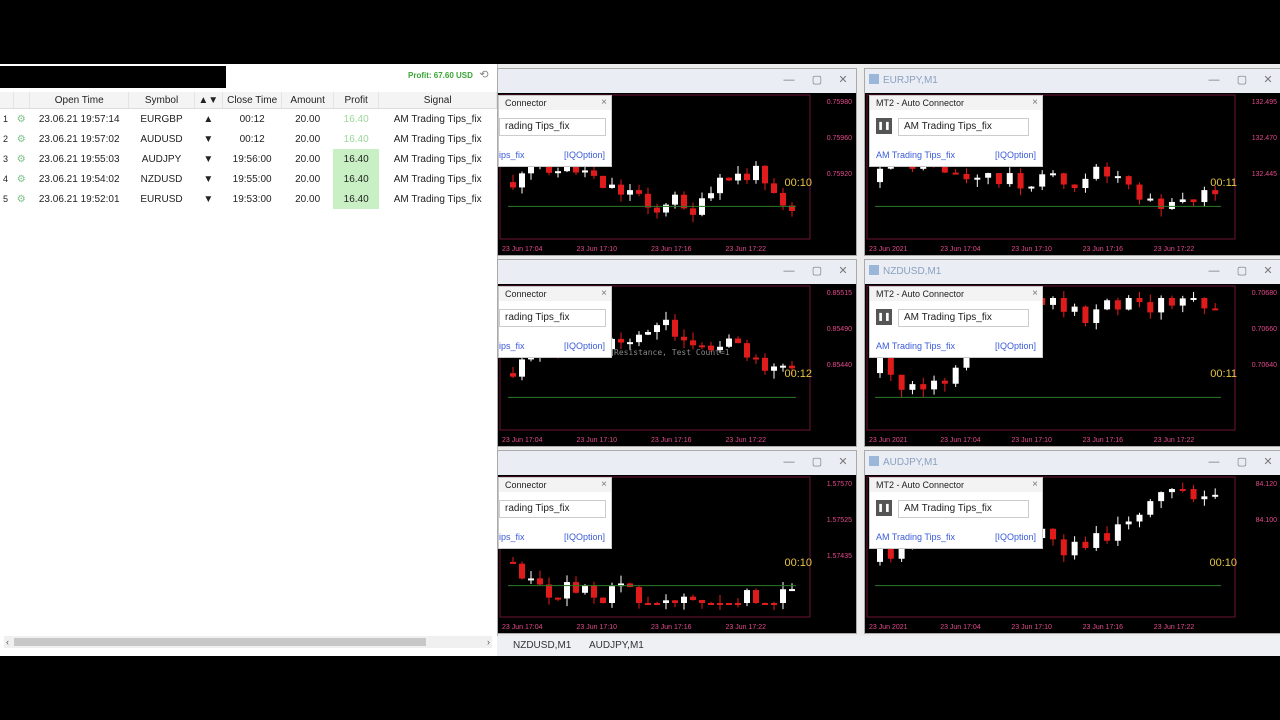 This screenshot has width=1280, height=720. I want to click on col-profit: Profit, so click(356, 100).